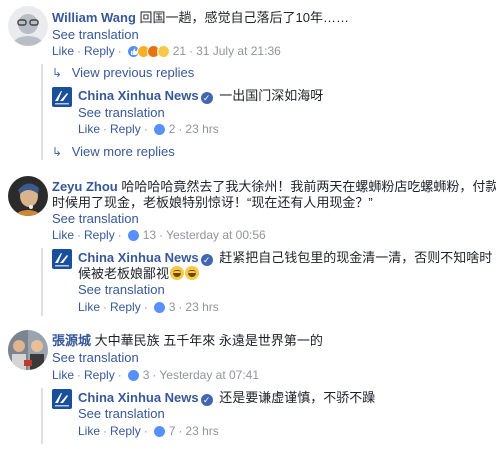 The image size is (496, 449). I want to click on view-previous-replies-label: View previous replies, so click(133, 72).